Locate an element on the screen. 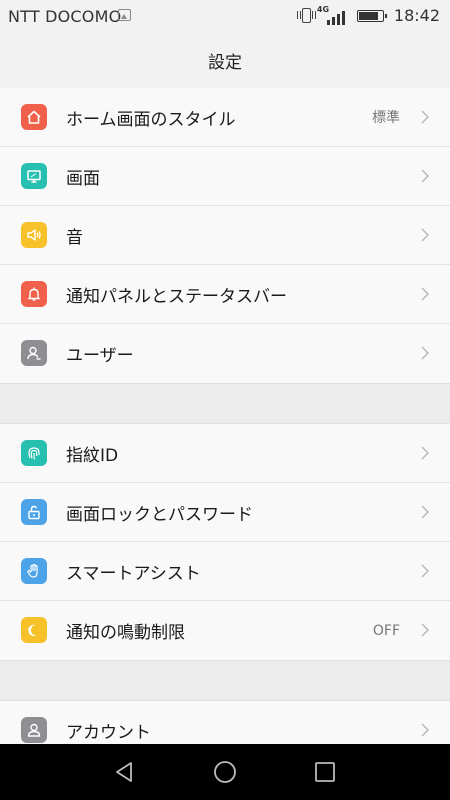 This screenshot has height=800, width=450. settings-group-accounts: アカウント is located at coordinates (225, 722).